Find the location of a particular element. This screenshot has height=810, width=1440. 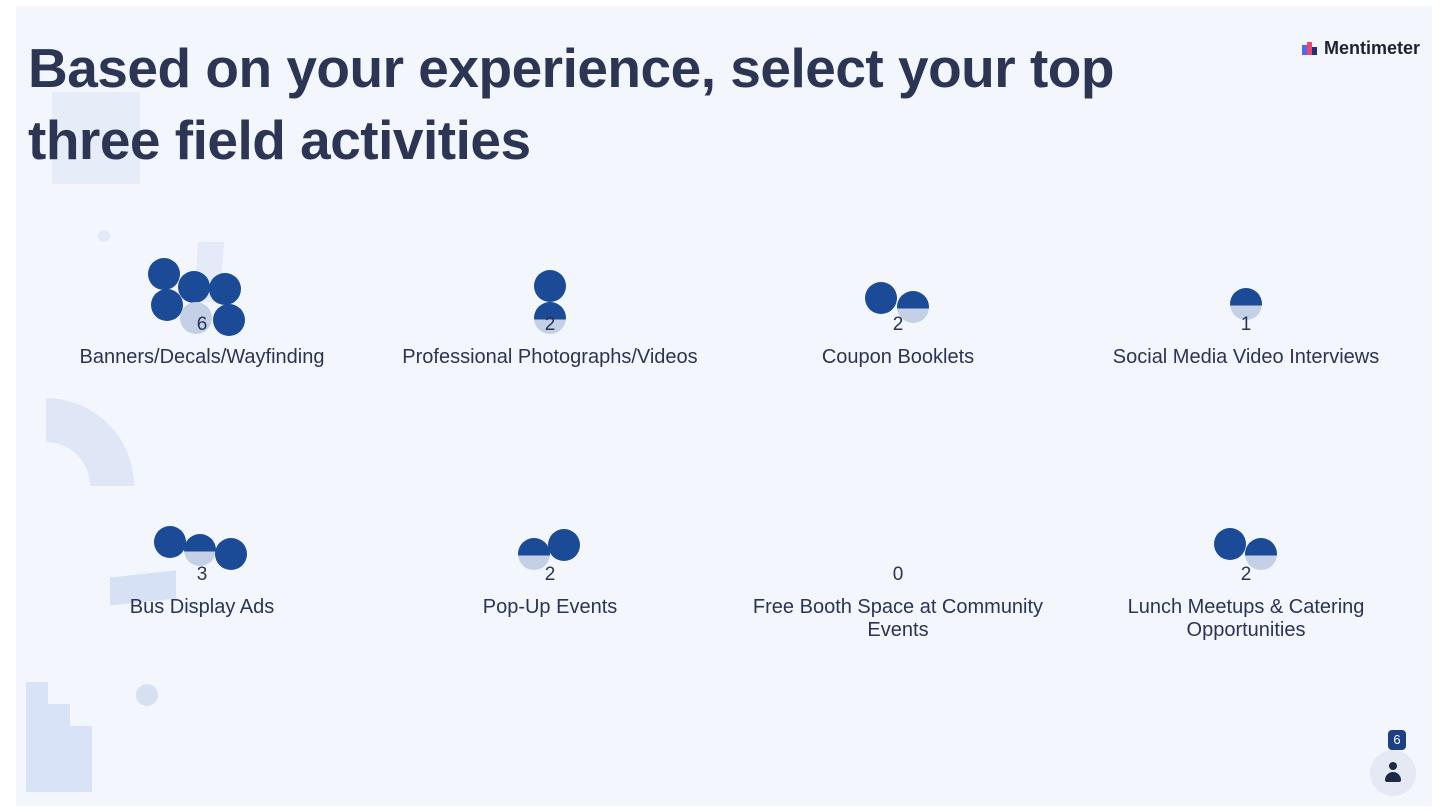

result-option-banners: 6 Banners/Decals/Wayfinding is located at coordinates (202, 313).